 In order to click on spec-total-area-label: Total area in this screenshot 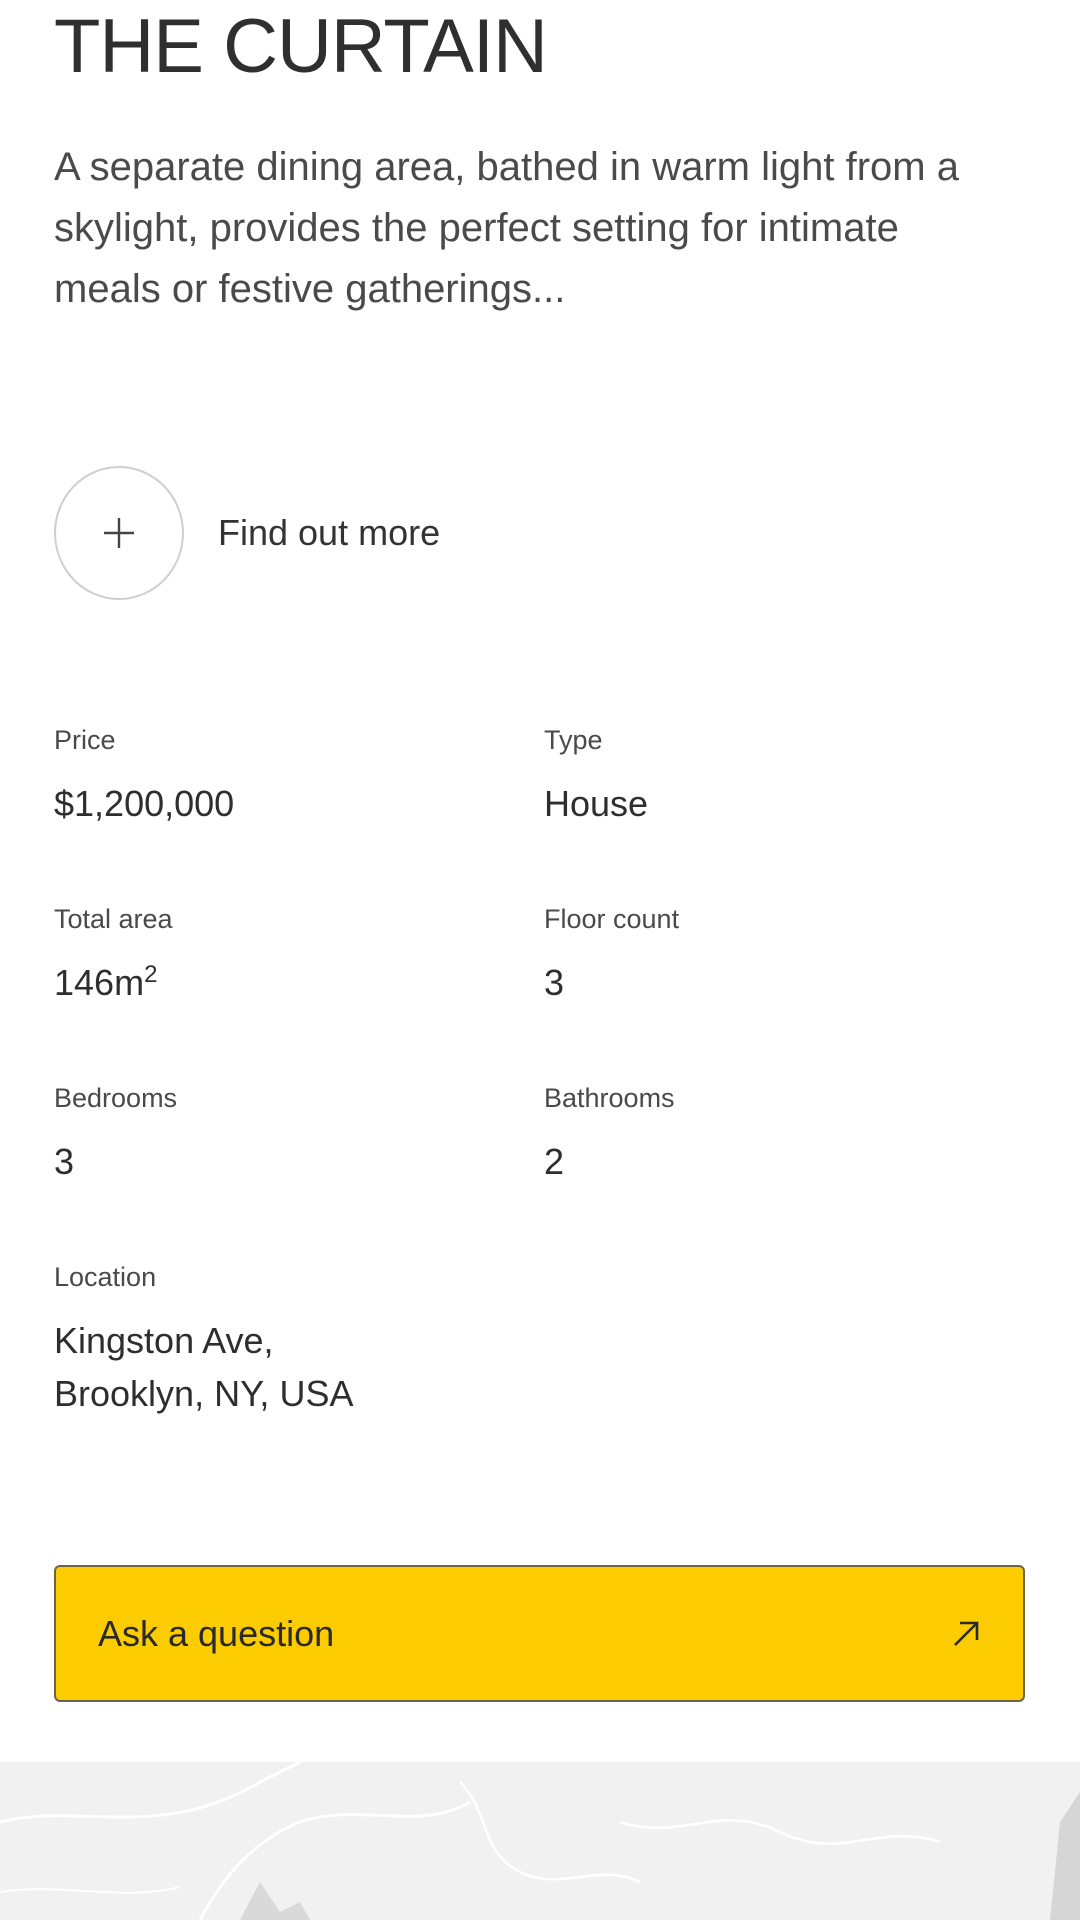, I will do `click(113, 919)`.